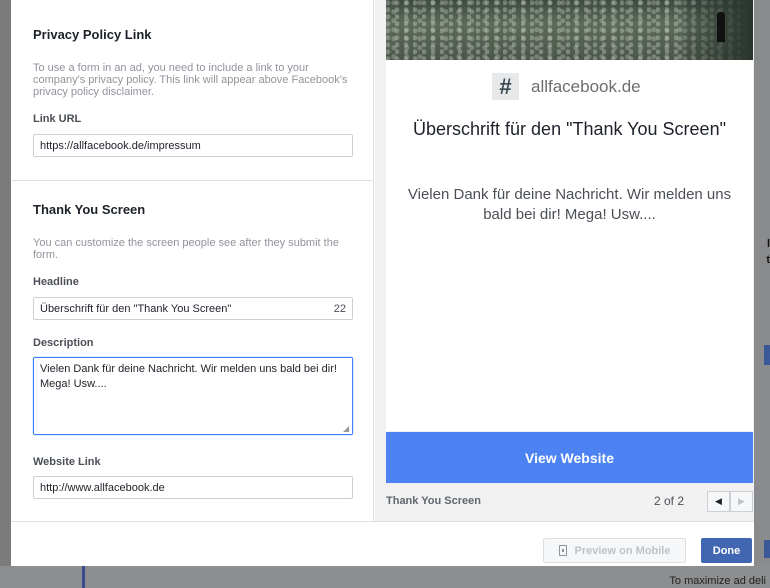 This screenshot has width=770, height=588. I want to click on link-url-input: https://allfacebook.de/impressum, so click(193, 145).